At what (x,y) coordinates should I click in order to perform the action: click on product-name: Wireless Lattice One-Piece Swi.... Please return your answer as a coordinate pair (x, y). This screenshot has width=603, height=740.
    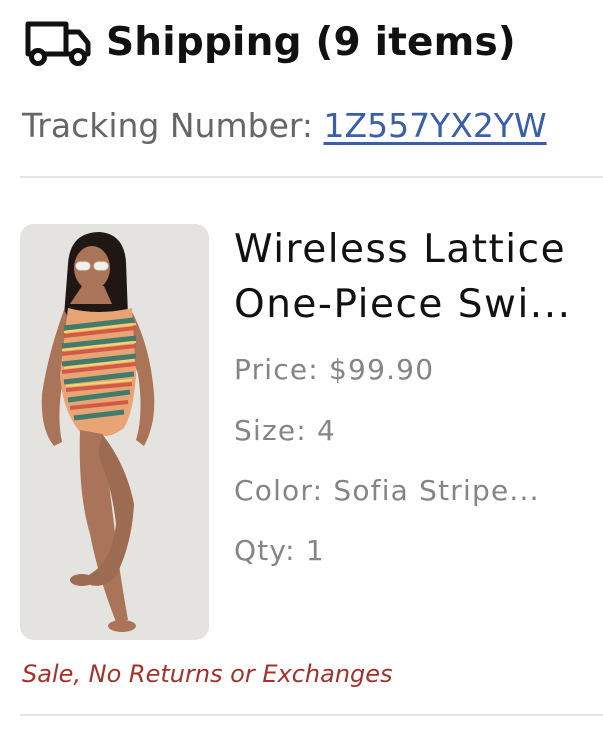
    Looking at the image, I should click on (418, 277).